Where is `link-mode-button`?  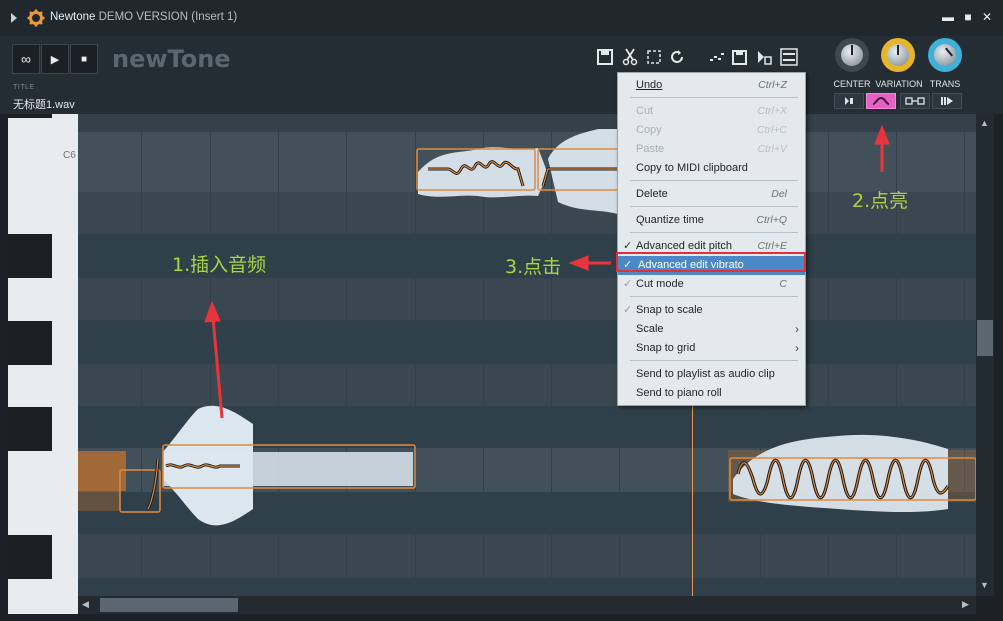 link-mode-button is located at coordinates (915, 101).